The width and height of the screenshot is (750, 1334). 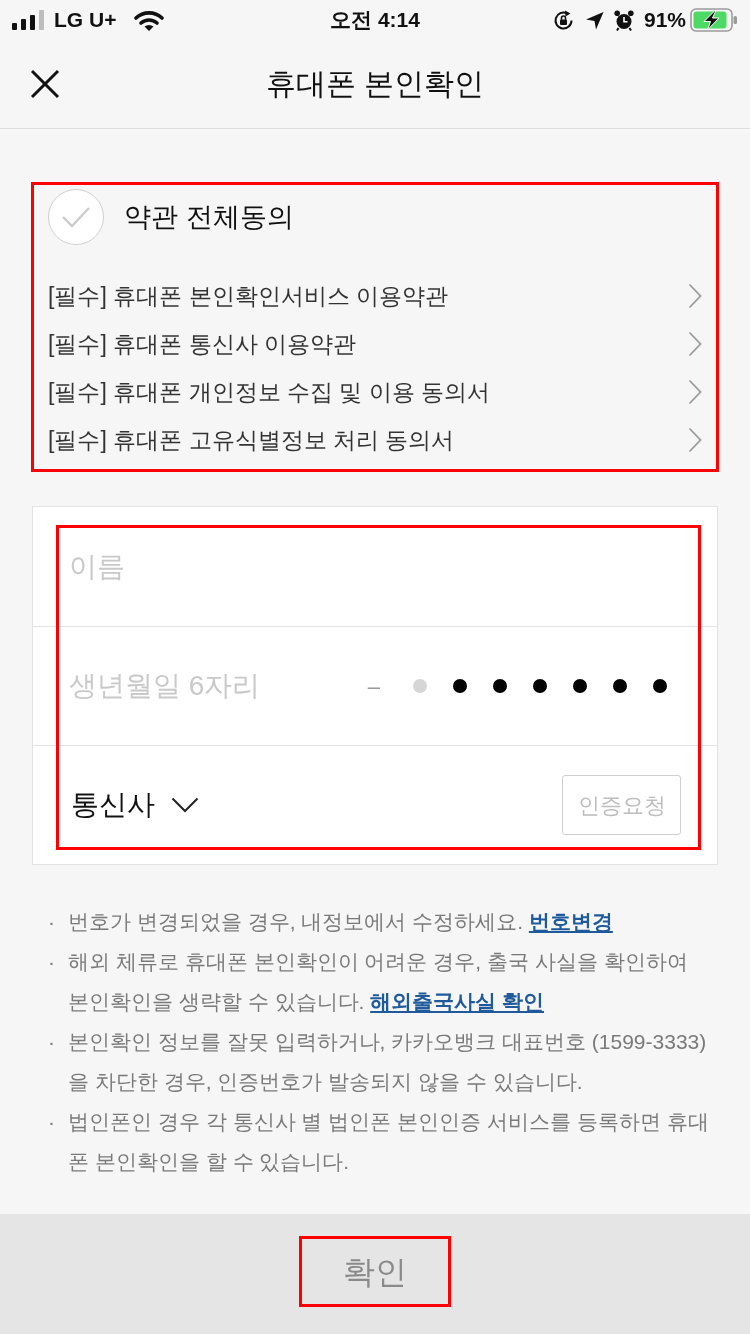 What do you see at coordinates (373, 686) in the screenshot?
I see `hyphen-text: –` at bounding box center [373, 686].